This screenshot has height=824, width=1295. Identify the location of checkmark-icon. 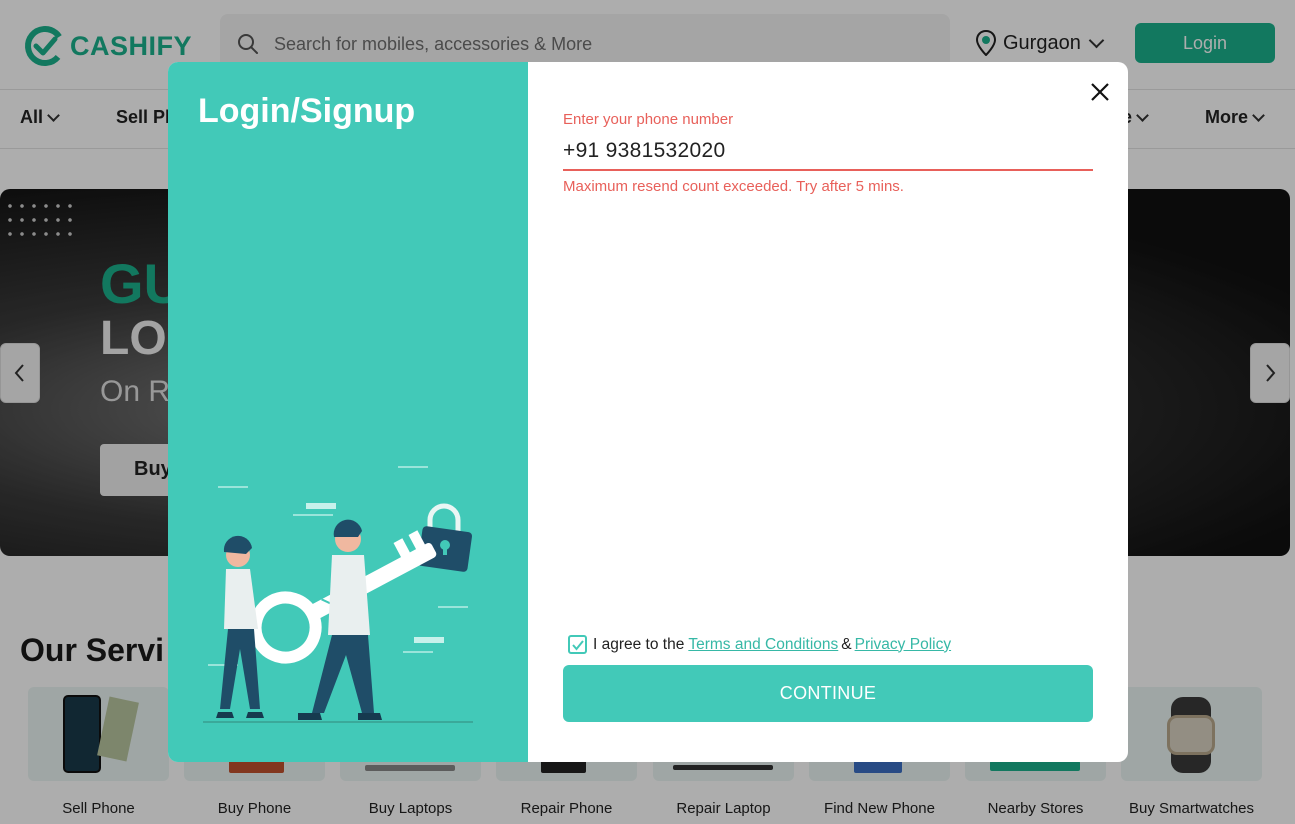
(577, 645).